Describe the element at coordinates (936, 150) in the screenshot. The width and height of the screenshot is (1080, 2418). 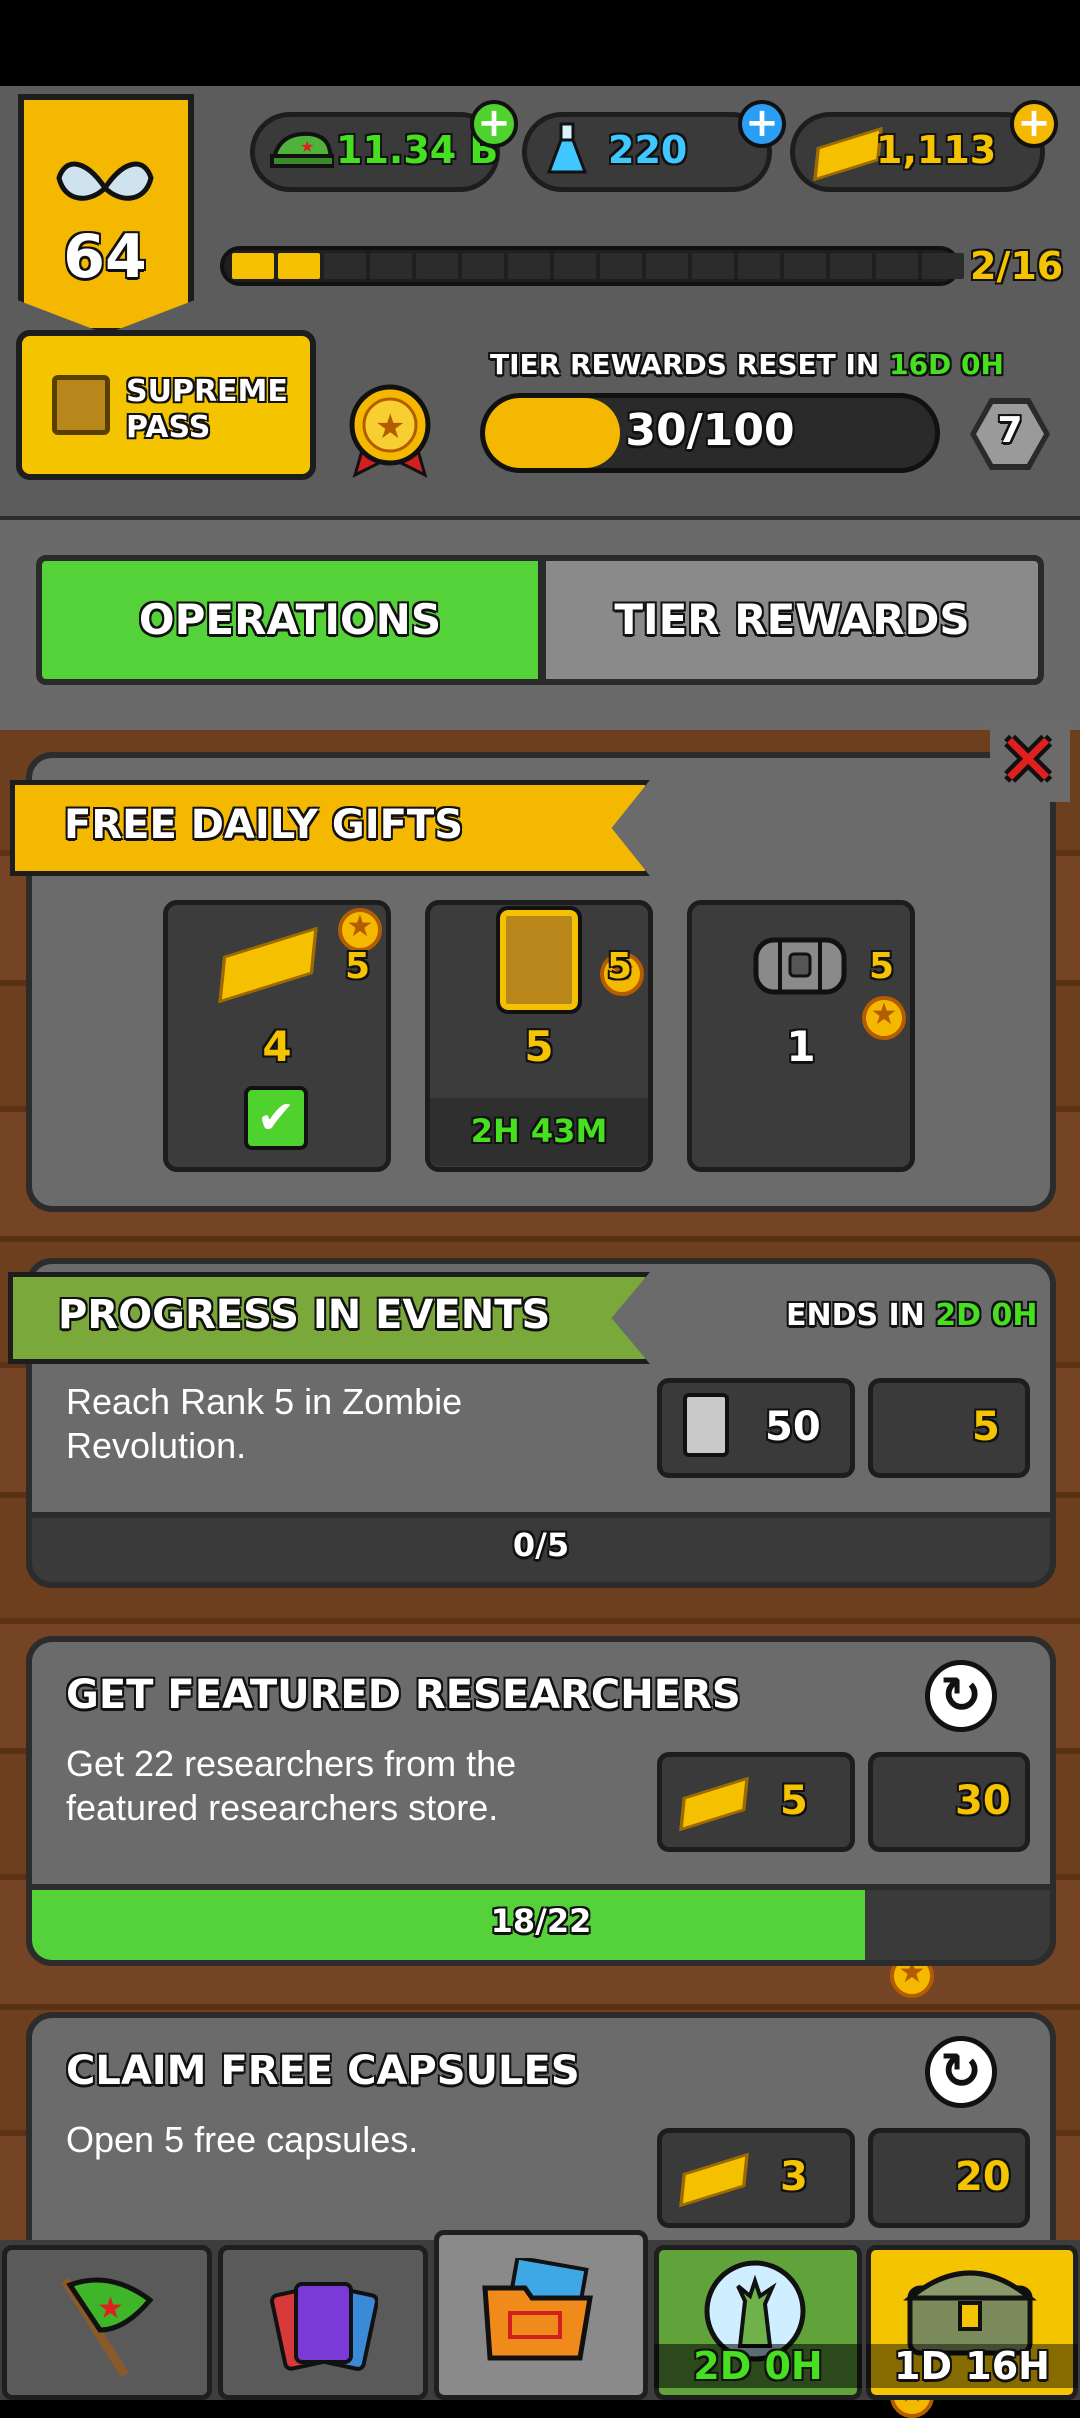
I see `gold-value: 1,113` at that location.